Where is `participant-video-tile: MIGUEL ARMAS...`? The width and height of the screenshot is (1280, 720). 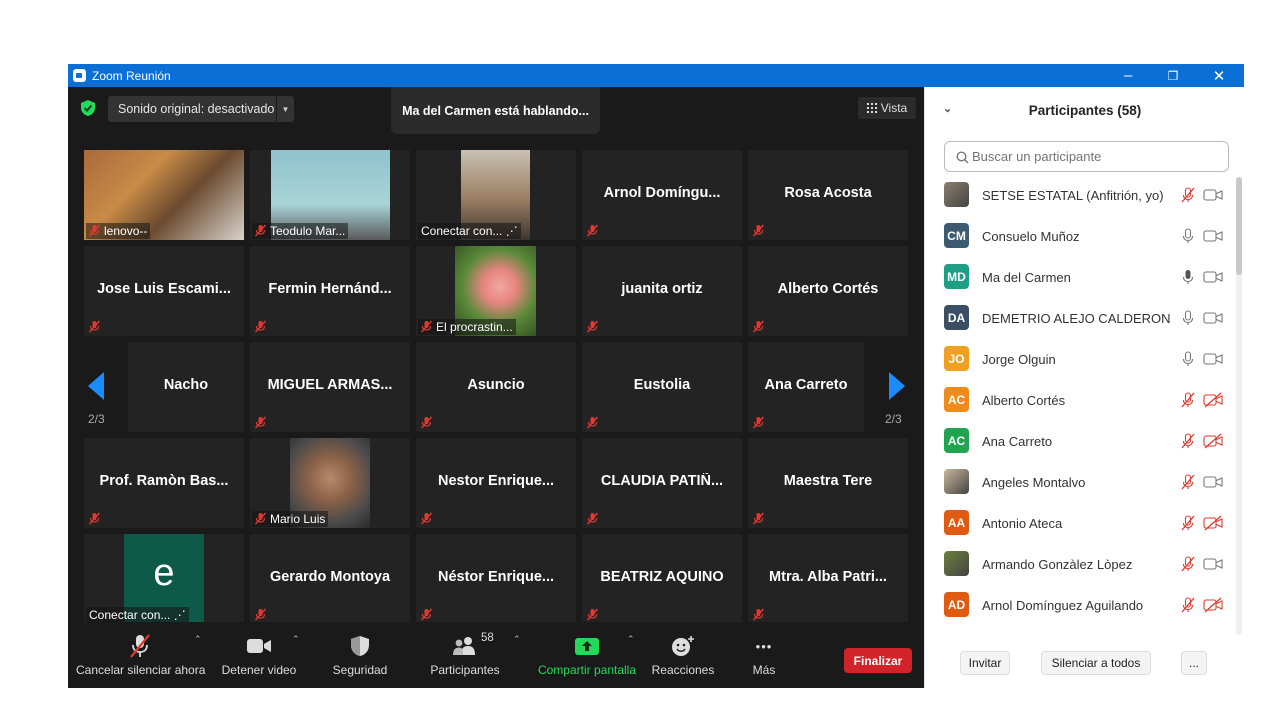 participant-video-tile: MIGUEL ARMAS... is located at coordinates (330, 387).